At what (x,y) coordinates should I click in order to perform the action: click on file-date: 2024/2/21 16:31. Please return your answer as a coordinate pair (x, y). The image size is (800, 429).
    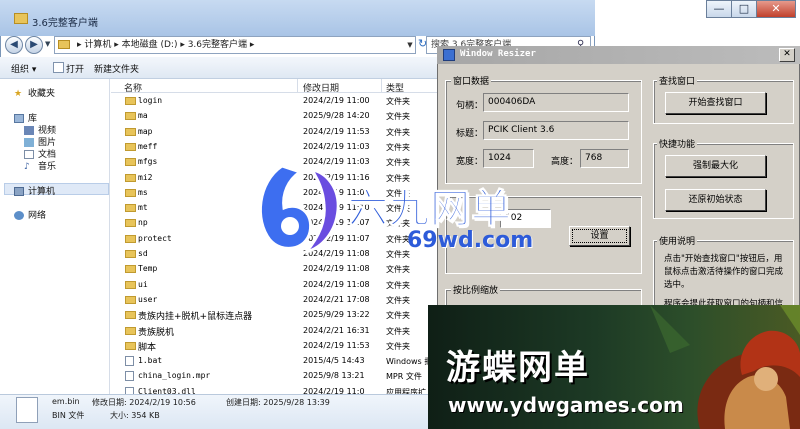
    Looking at the image, I should click on (336, 330).